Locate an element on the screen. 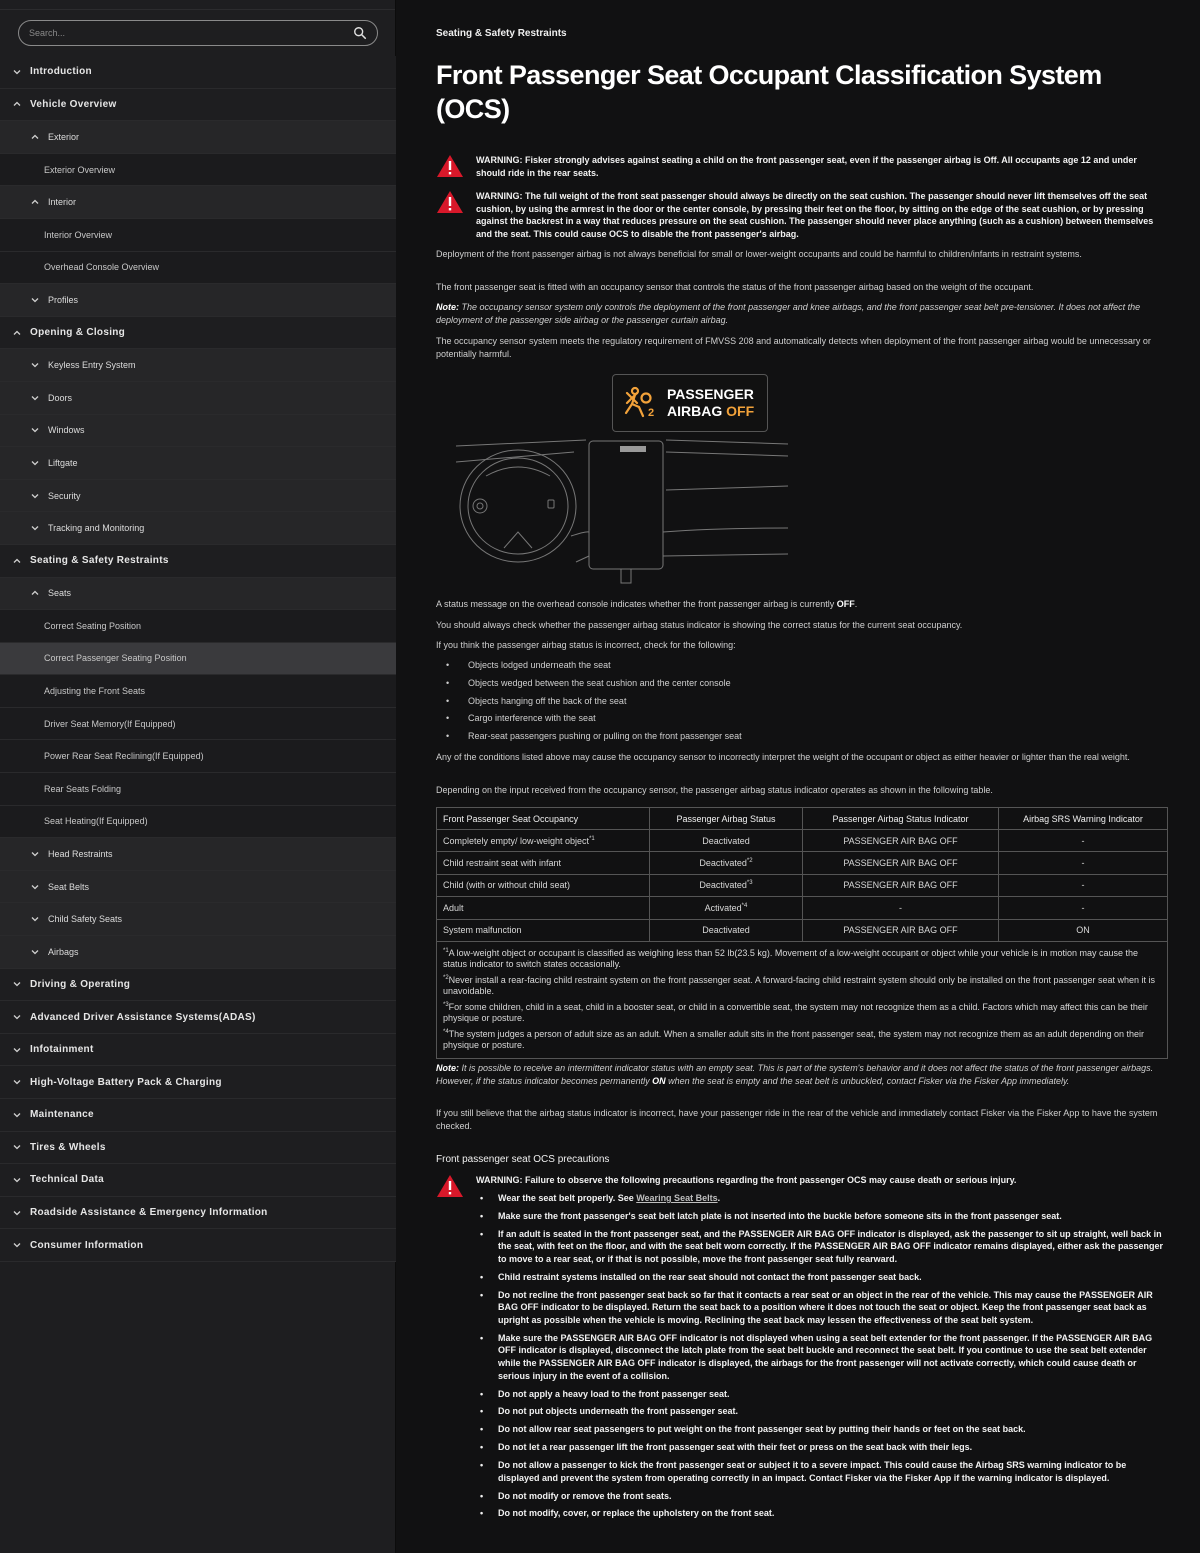  sidebar-item-correct-seating-position: Correct Seating Position is located at coordinates (198, 626).